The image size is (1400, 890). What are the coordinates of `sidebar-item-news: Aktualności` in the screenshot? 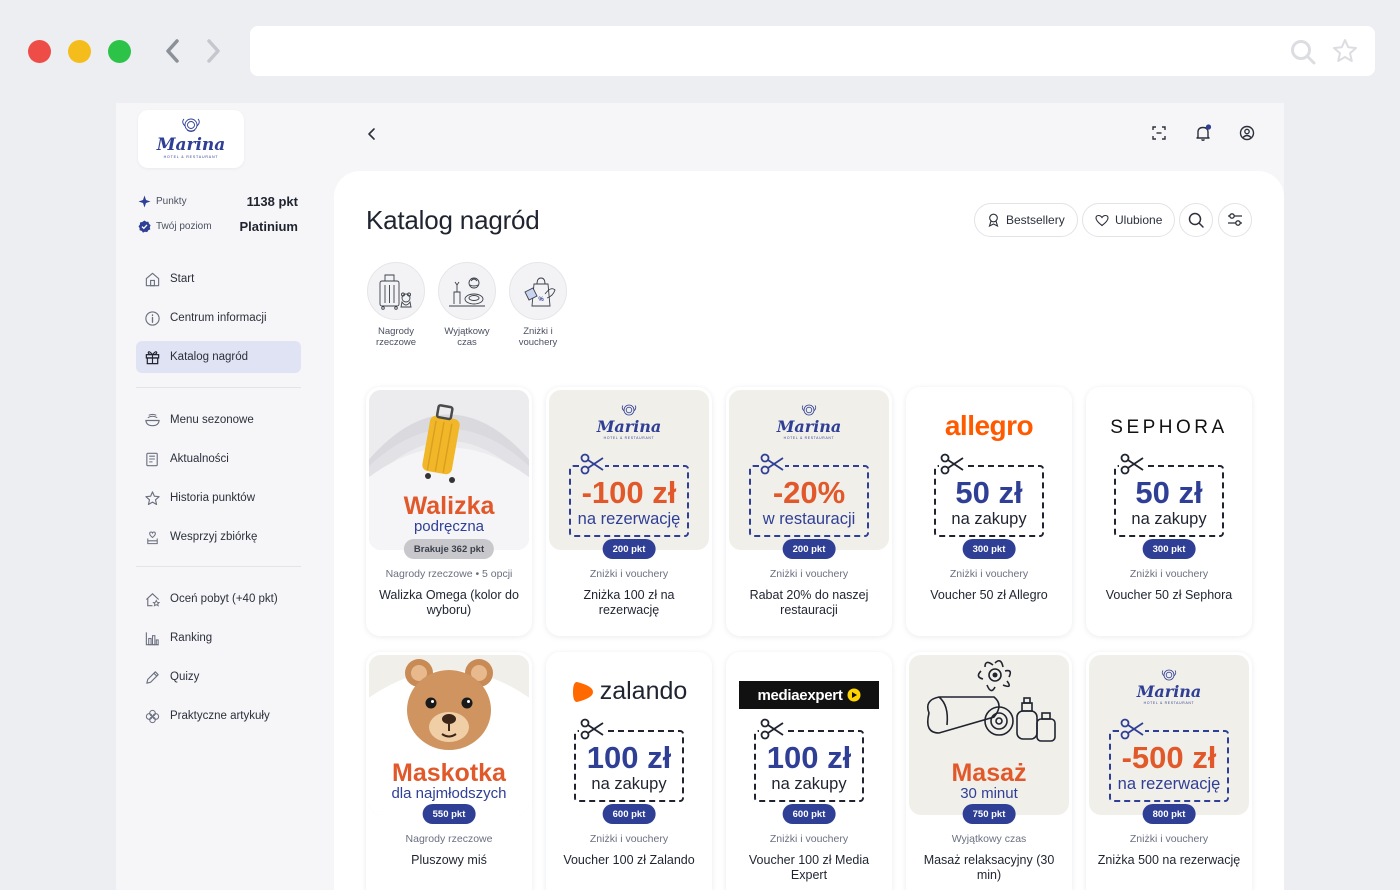 It's located at (218, 459).